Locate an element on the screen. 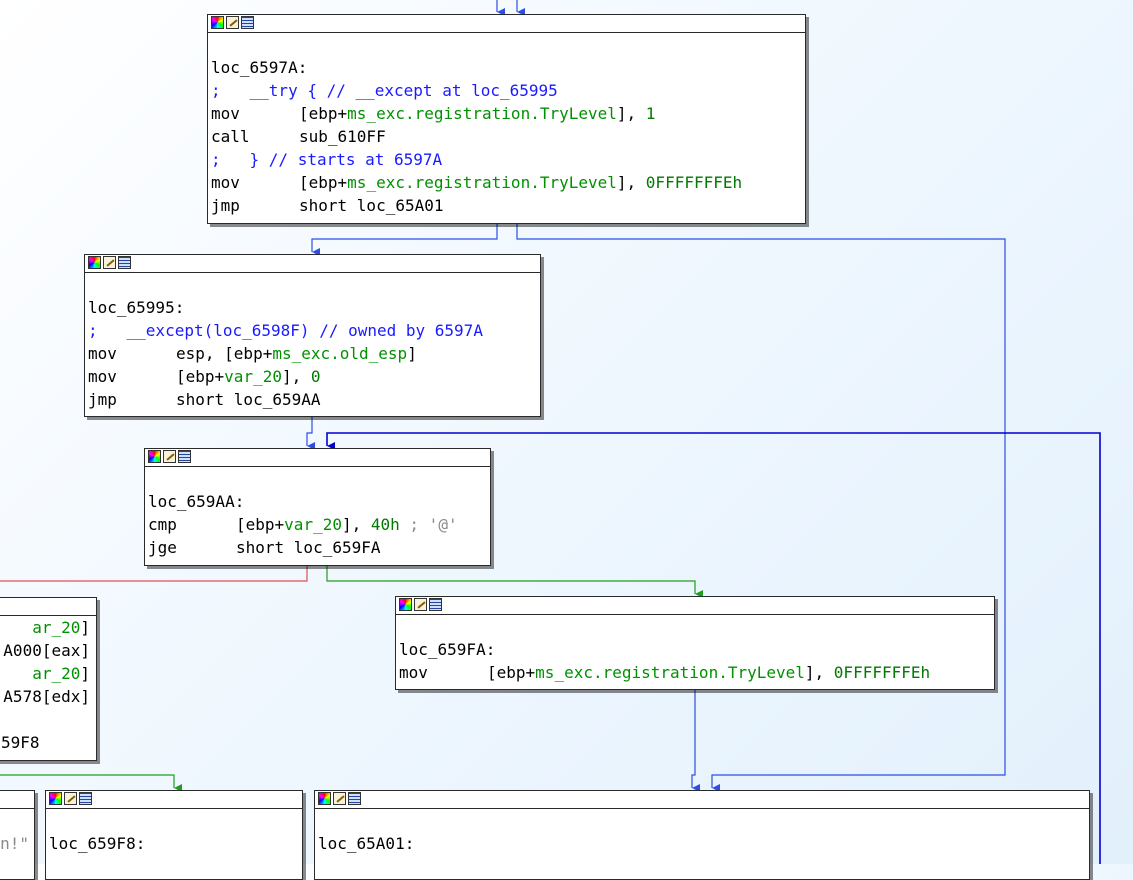 The height and width of the screenshot is (880, 1133). code-line: jmp short loc_65A01 is located at coordinates (506, 205).